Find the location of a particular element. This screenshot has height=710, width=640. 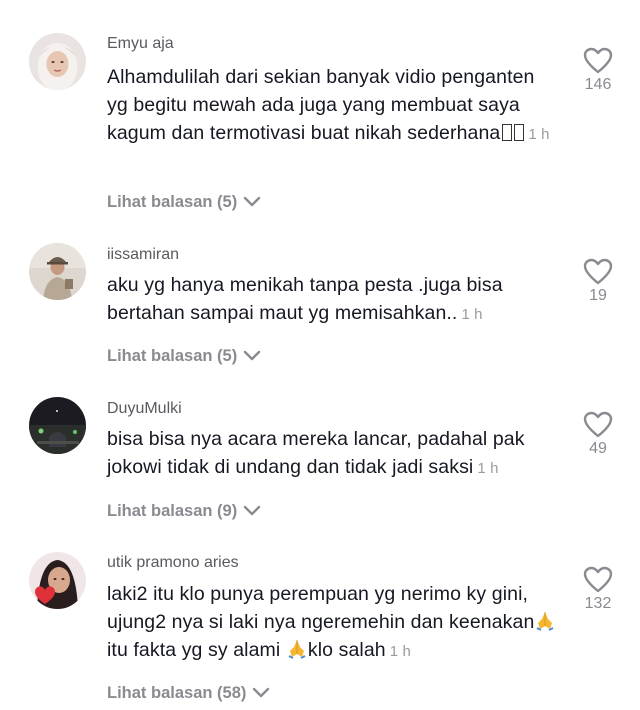

view-replies-button: Lihat balasan (9) is located at coordinates (184, 511).